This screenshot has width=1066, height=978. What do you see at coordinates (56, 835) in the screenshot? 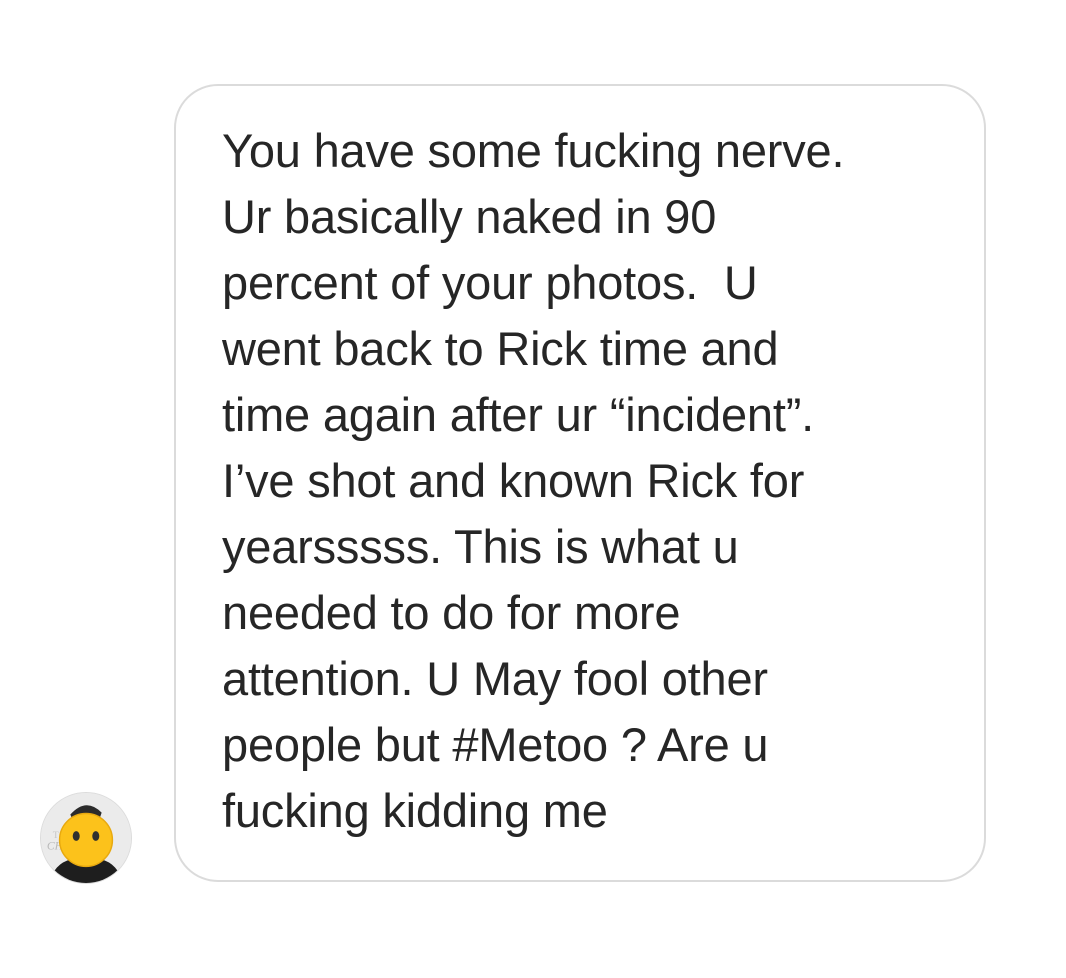
I see `svg-text: T` at bounding box center [56, 835].